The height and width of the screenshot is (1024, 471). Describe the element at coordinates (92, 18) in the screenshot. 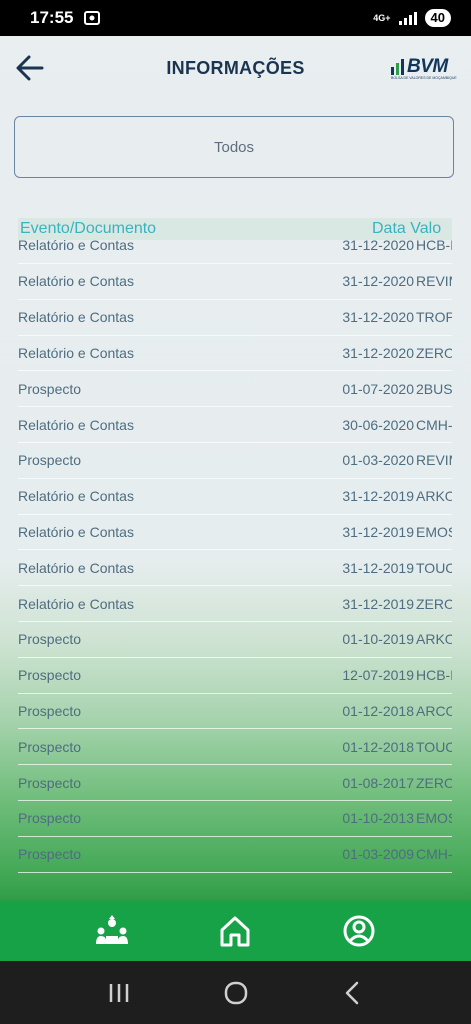

I see `screen-record-icon` at that location.